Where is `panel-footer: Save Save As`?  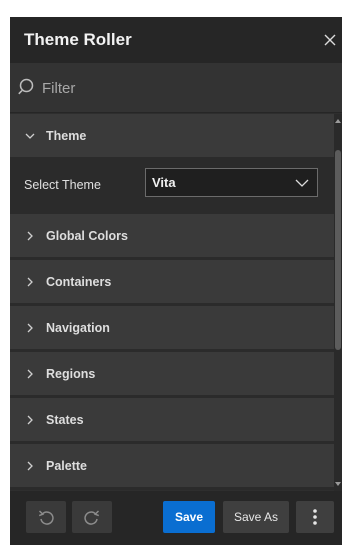 panel-footer: Save Save As is located at coordinates (176, 518).